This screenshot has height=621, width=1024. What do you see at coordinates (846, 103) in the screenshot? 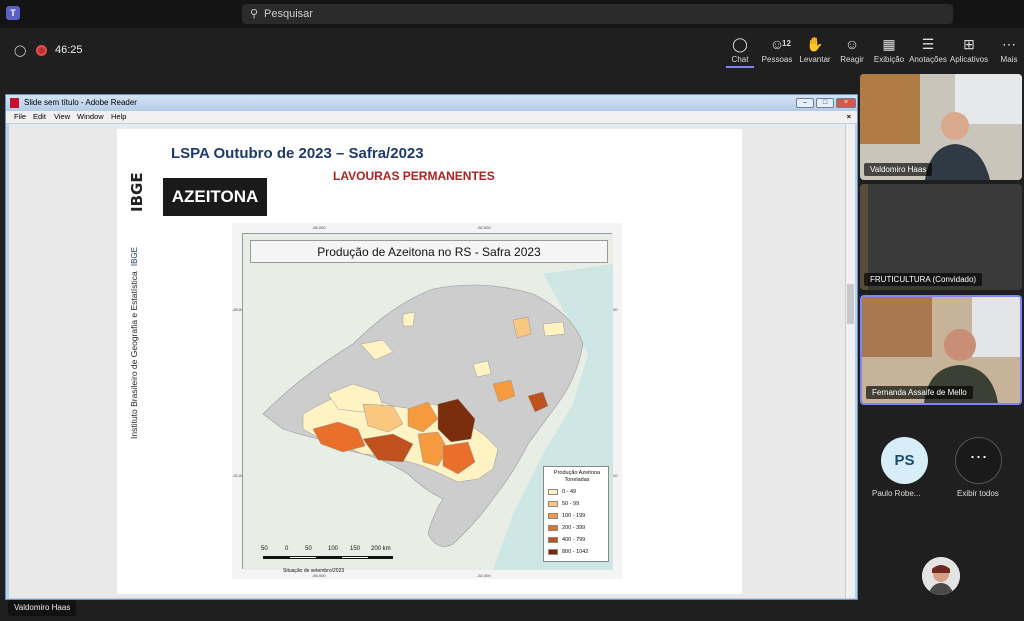
I see `close-icon: ×` at bounding box center [846, 103].